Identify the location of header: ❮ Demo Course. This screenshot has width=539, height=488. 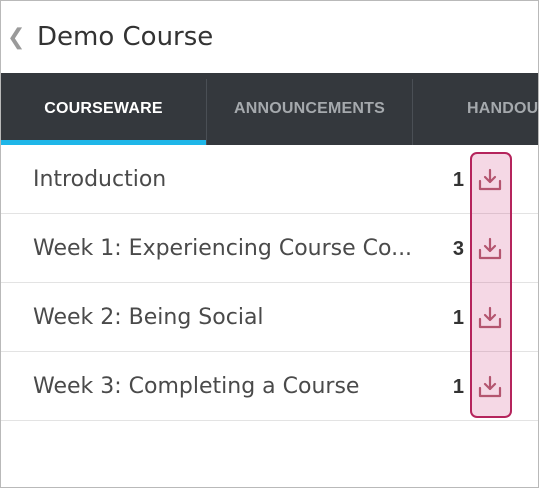
(269, 37).